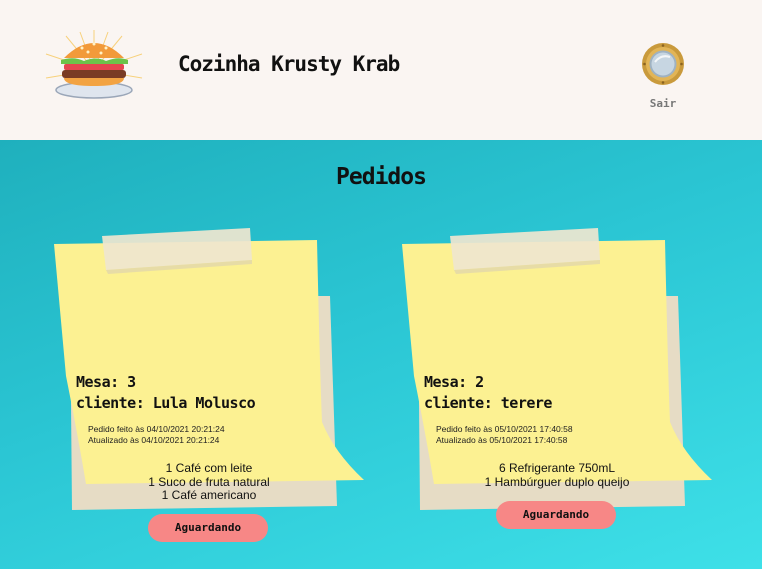  I want to click on order-item: 6 Refrigerante 750mL, so click(557, 468).